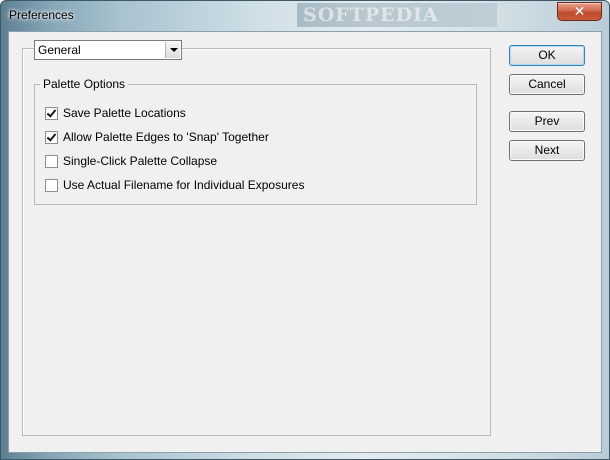 The height and width of the screenshot is (460, 610). What do you see at coordinates (51, 161) in the screenshot?
I see `single-click-collapse-checkbox` at bounding box center [51, 161].